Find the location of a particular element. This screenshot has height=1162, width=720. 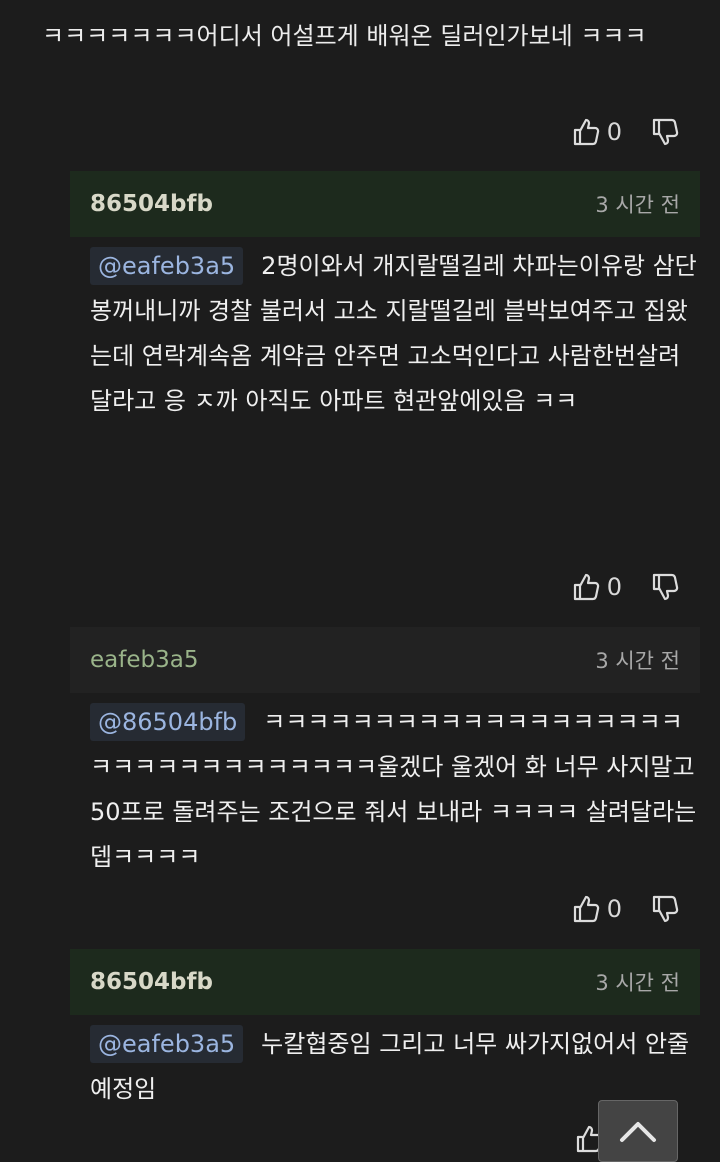

top-comment-actions: 0 is located at coordinates (625, 132).